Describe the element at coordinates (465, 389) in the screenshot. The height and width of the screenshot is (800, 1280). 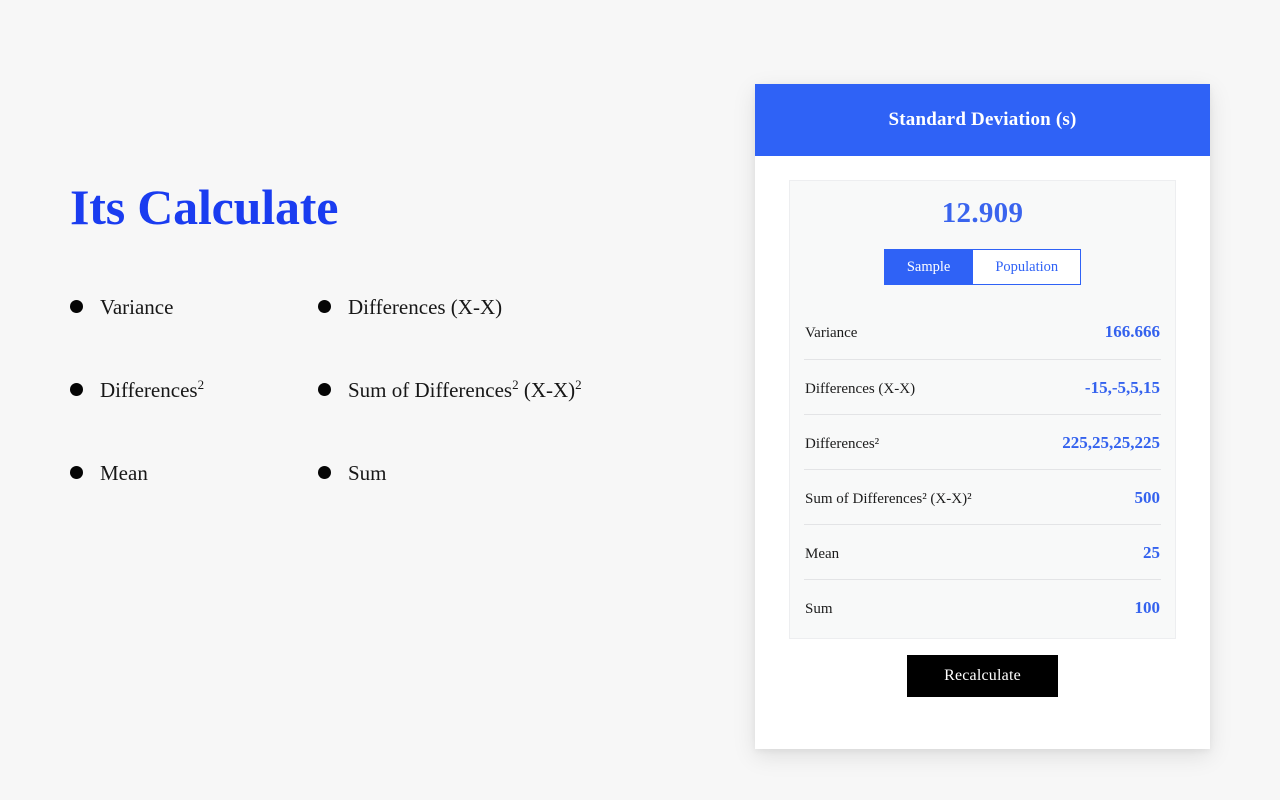
I see `list-item-label: Sum of Differences2 (X-X)2` at that location.